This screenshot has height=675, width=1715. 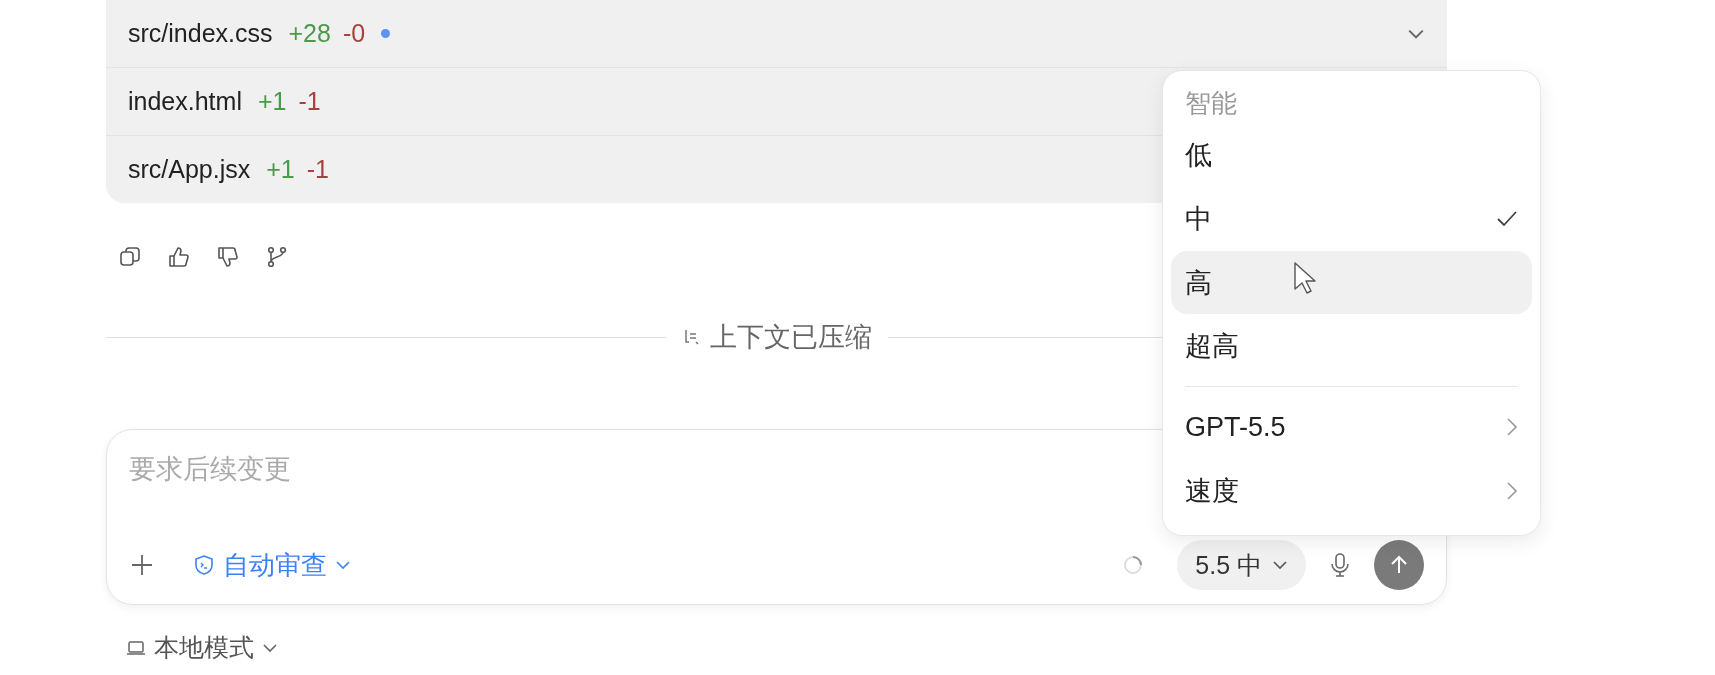 What do you see at coordinates (130, 257) in the screenshot?
I see `copy-icon` at bounding box center [130, 257].